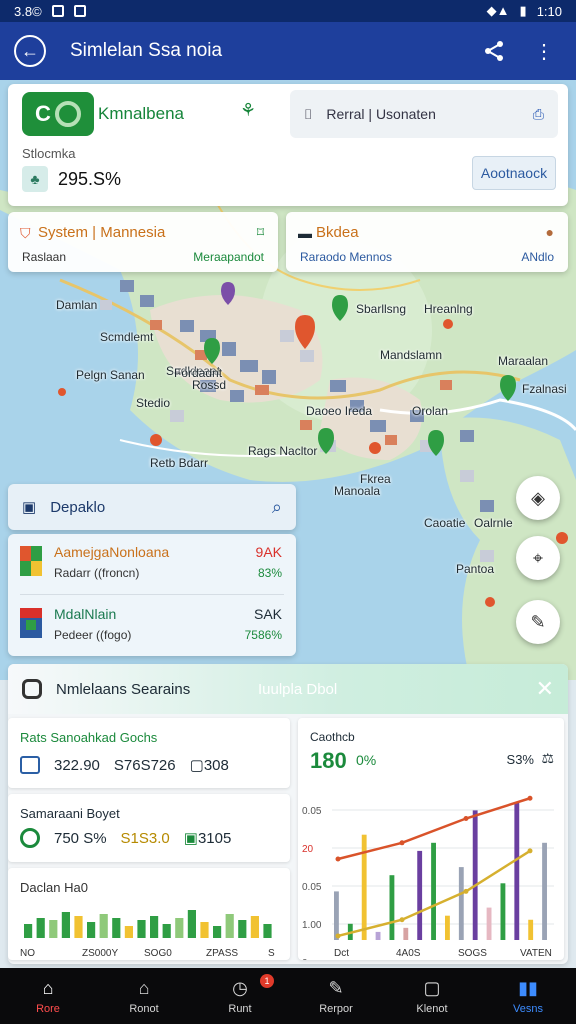 This screenshot has height=1024, width=576. I want to click on tick-label: ZS000Y, so click(100, 953).